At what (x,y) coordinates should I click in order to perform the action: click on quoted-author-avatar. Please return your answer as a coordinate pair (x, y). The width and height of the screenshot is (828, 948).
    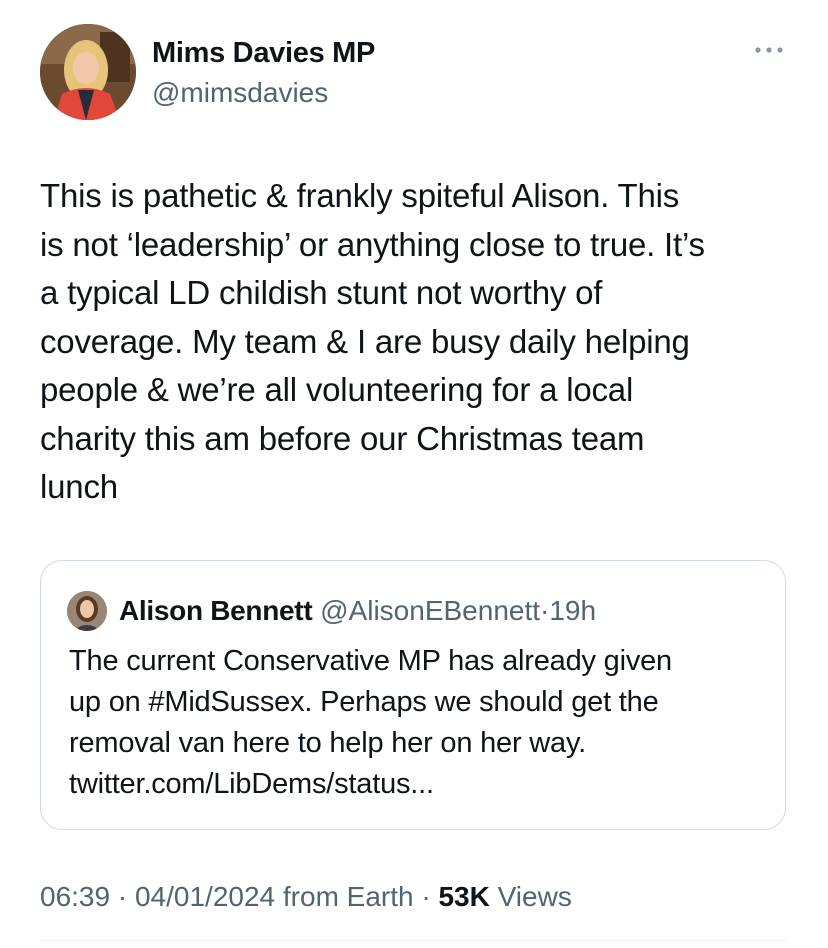
    Looking at the image, I should click on (87, 611).